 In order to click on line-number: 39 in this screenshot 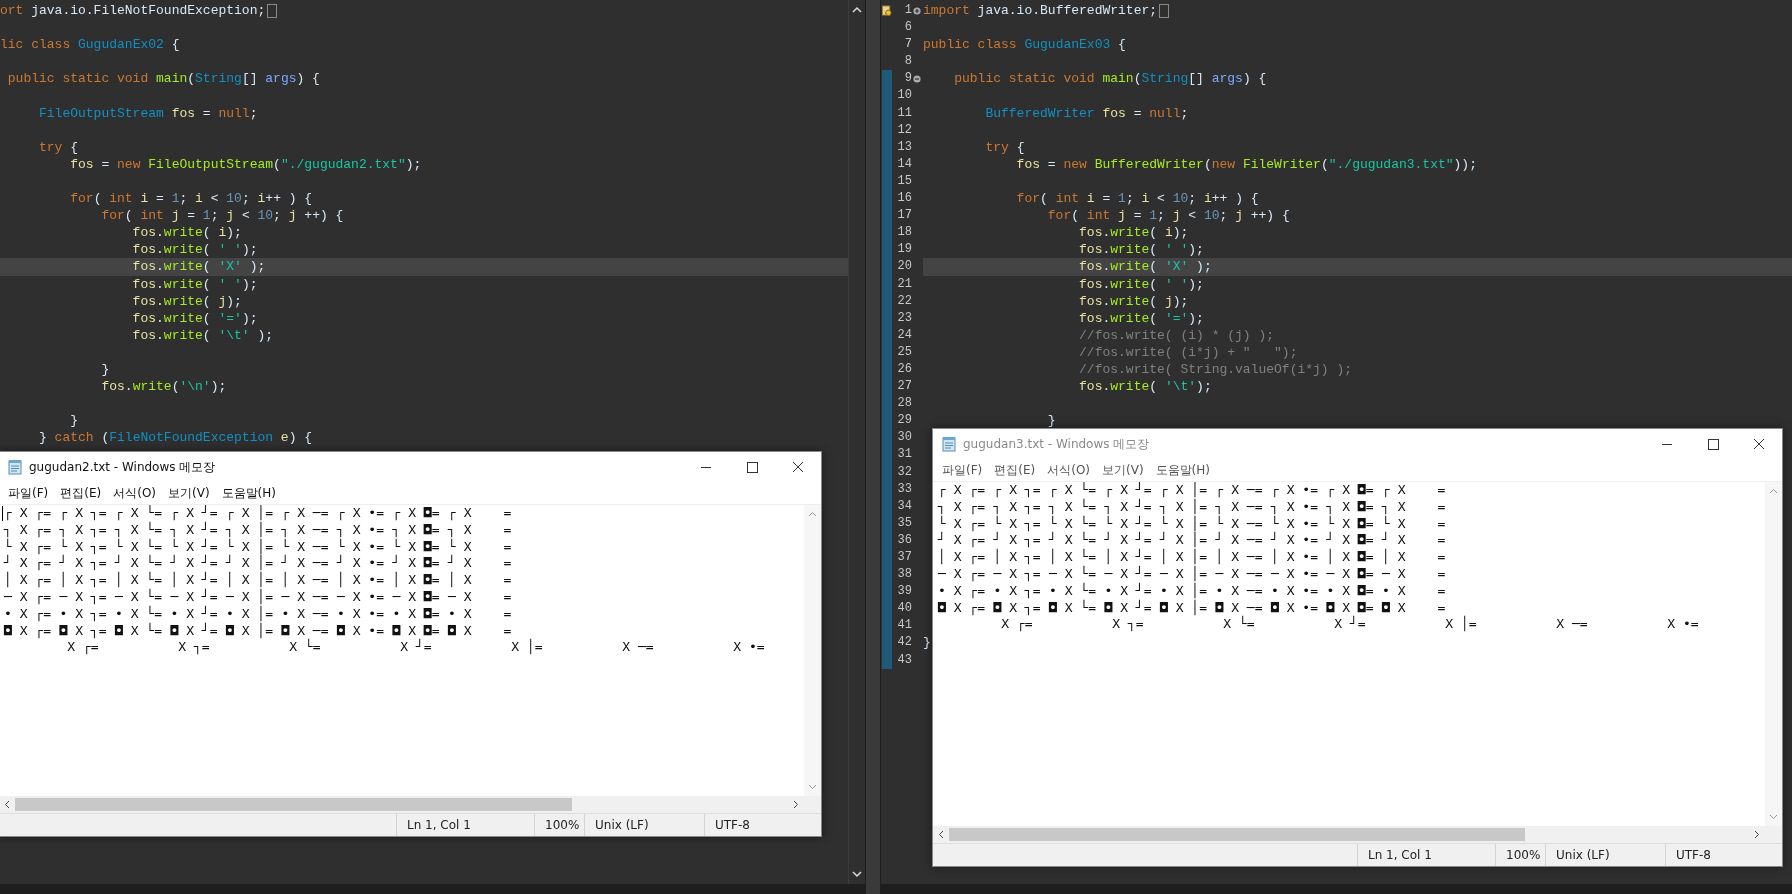, I will do `click(904, 592)`.